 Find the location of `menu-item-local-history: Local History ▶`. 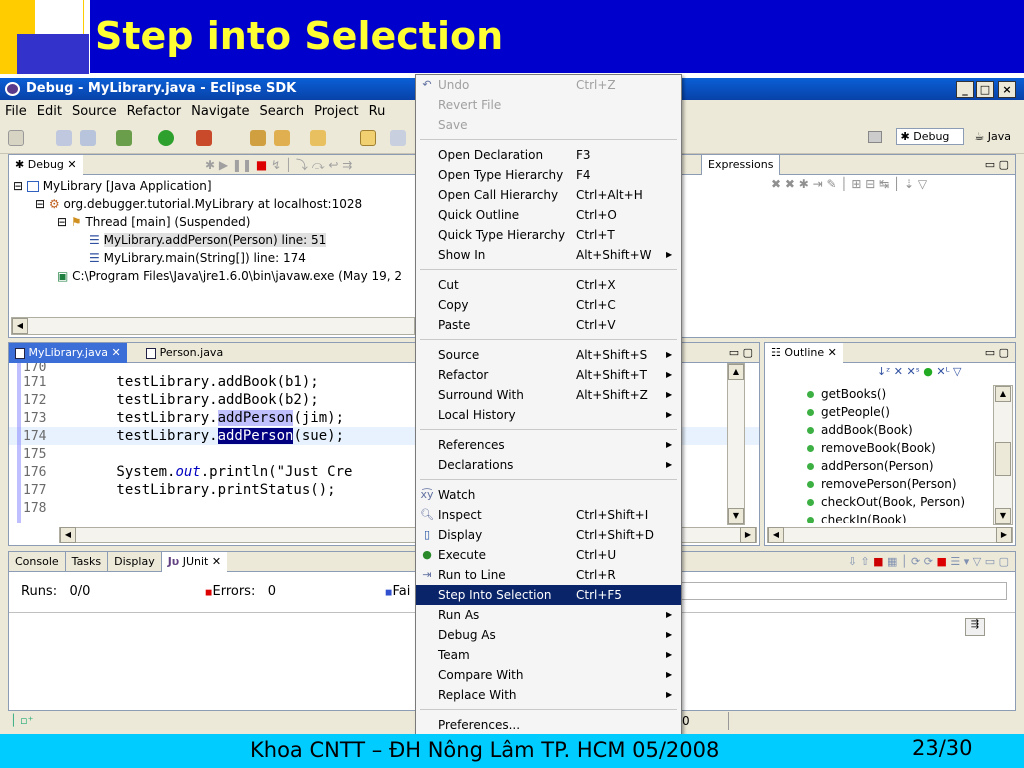

menu-item-local-history: Local History ▶ is located at coordinates (548, 415).